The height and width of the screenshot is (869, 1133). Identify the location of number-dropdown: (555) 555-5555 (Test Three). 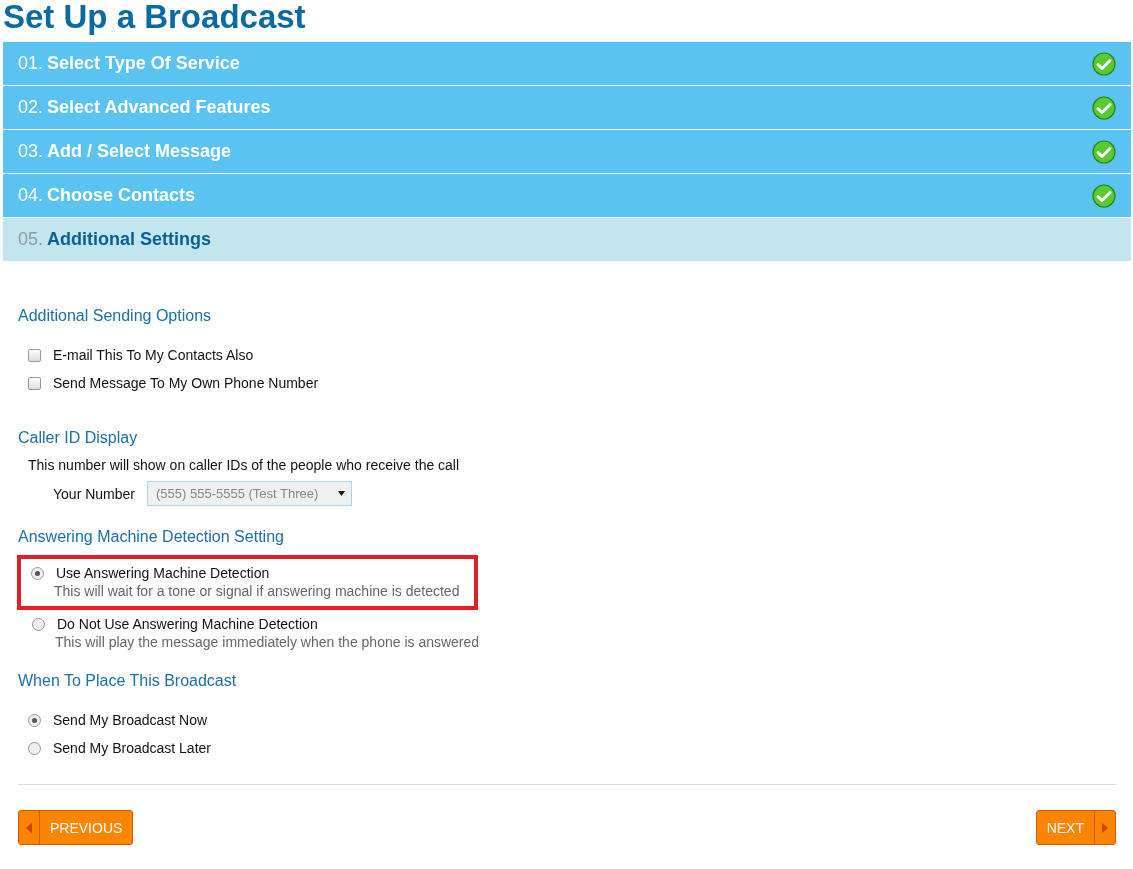
(249, 493).